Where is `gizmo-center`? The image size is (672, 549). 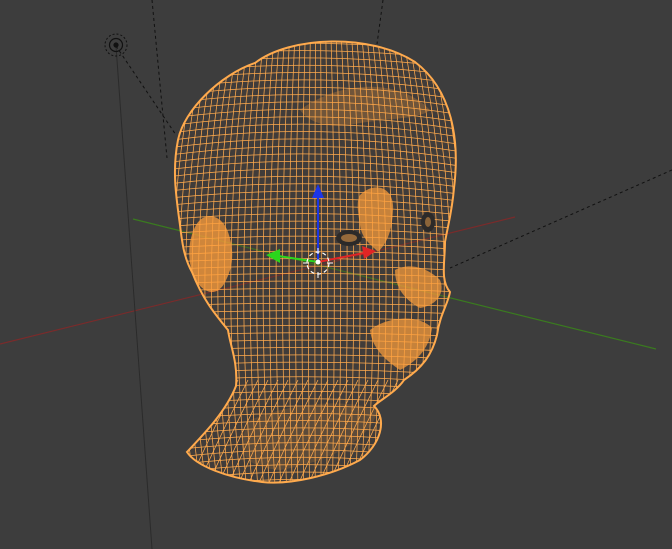 gizmo-center is located at coordinates (318, 262).